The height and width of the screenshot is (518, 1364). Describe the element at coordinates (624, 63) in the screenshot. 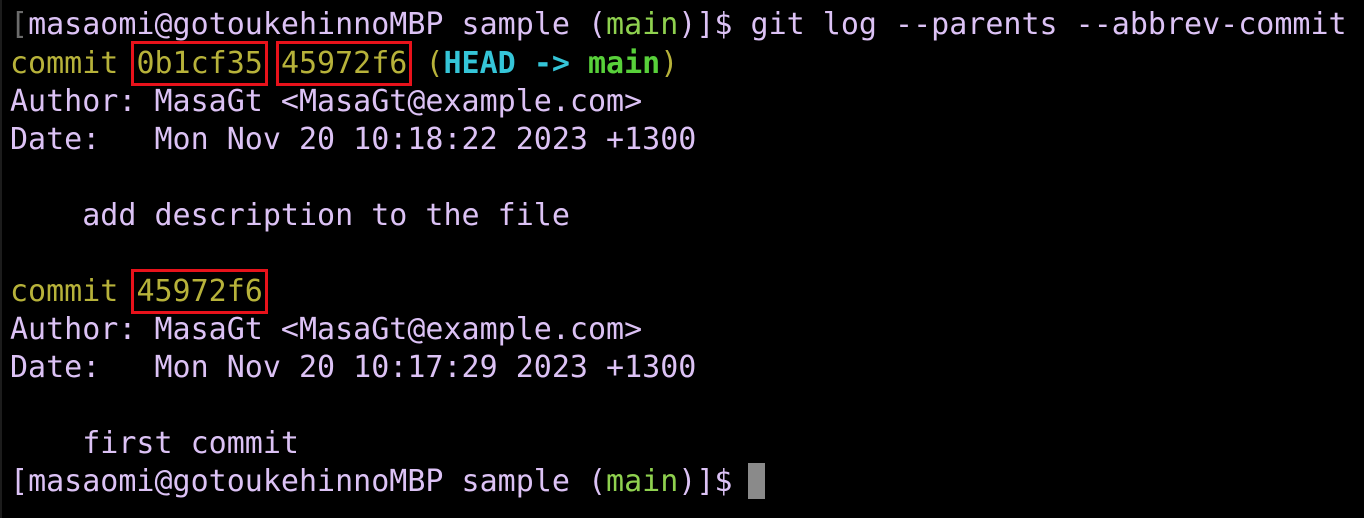

I see `branch-ref: main` at that location.